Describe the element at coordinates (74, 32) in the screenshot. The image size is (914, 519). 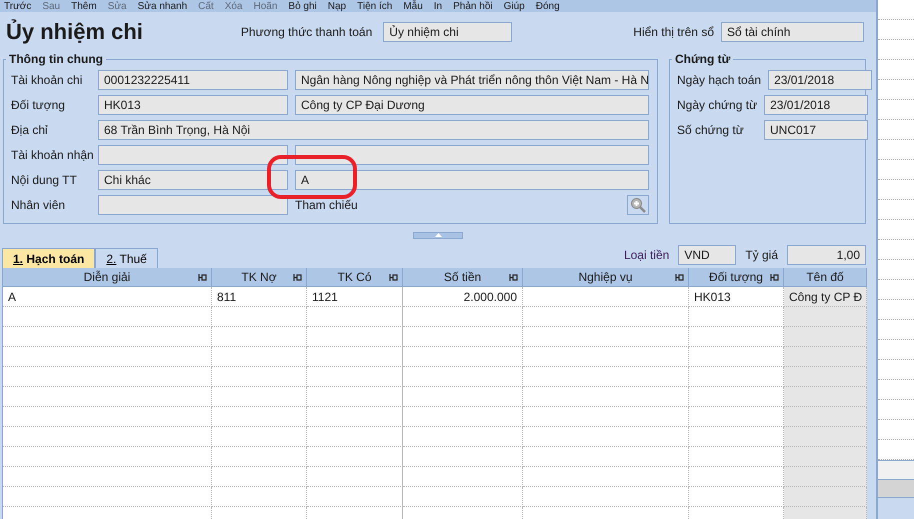
I see `form-title: Ủy nhiệm chi` at that location.